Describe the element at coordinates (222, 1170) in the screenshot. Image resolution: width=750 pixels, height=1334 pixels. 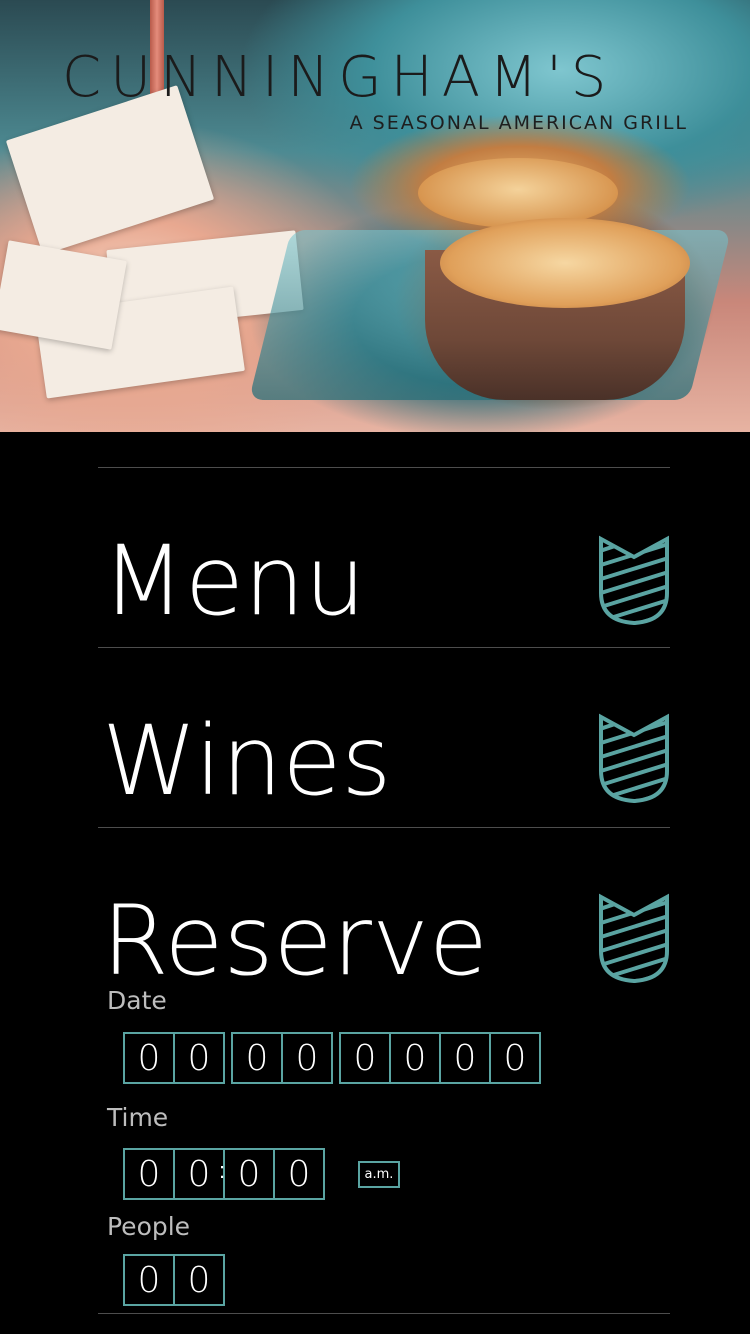
I see `time-colon: :` at that location.